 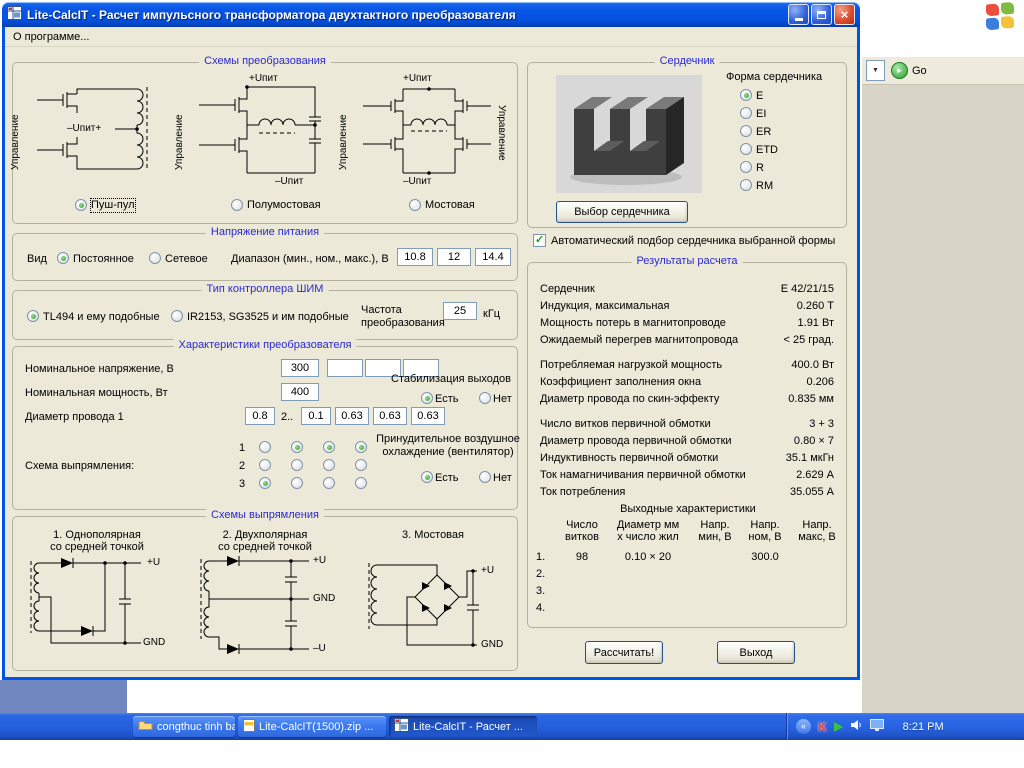 What do you see at coordinates (454, 257) in the screenshot?
I see `supply-nom-input` at bounding box center [454, 257].